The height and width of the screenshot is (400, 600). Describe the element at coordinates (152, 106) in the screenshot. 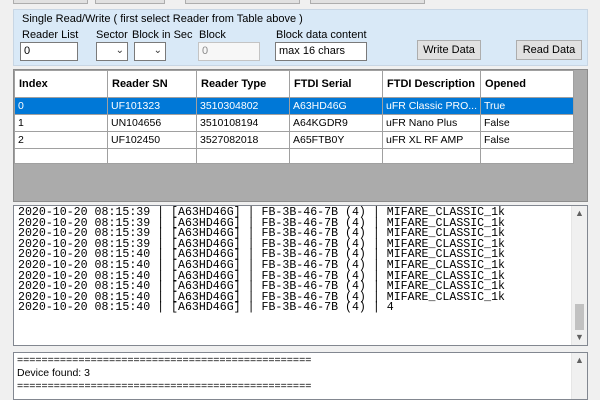

I see `cell-reader-sn: UF101323` at that location.